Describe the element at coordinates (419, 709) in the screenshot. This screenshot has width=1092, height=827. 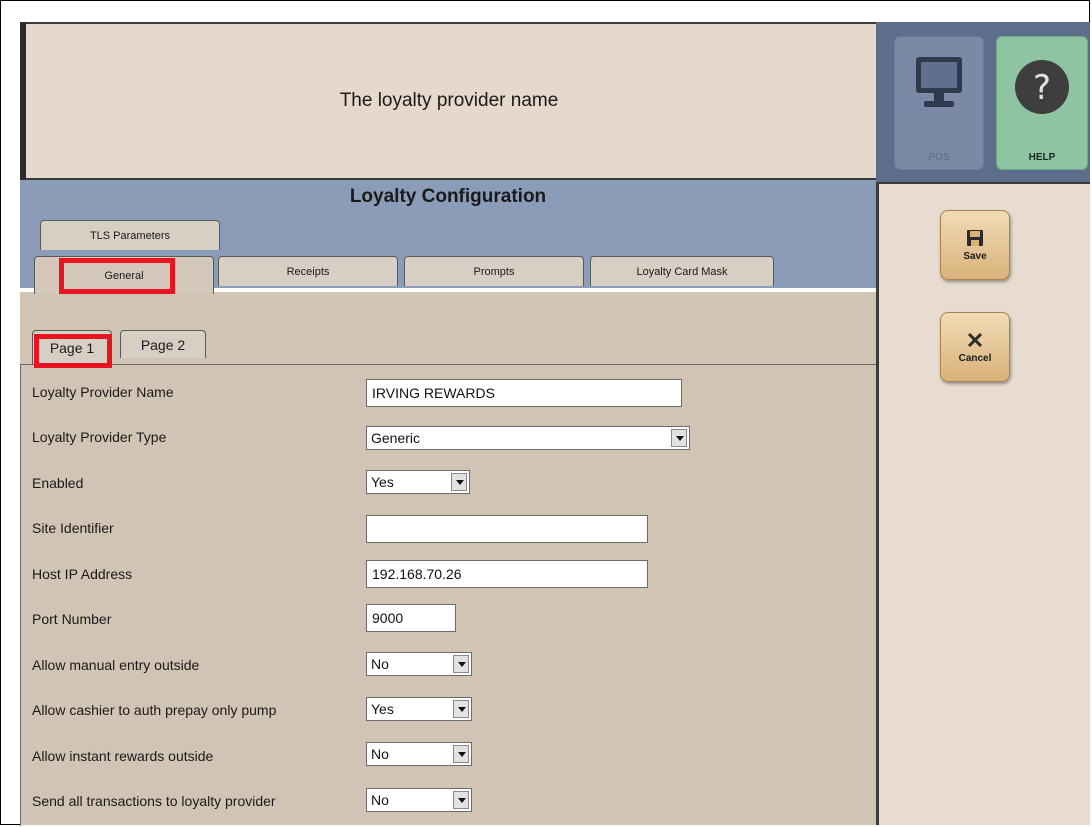
I see `cashier-auth-select: Yes` at that location.